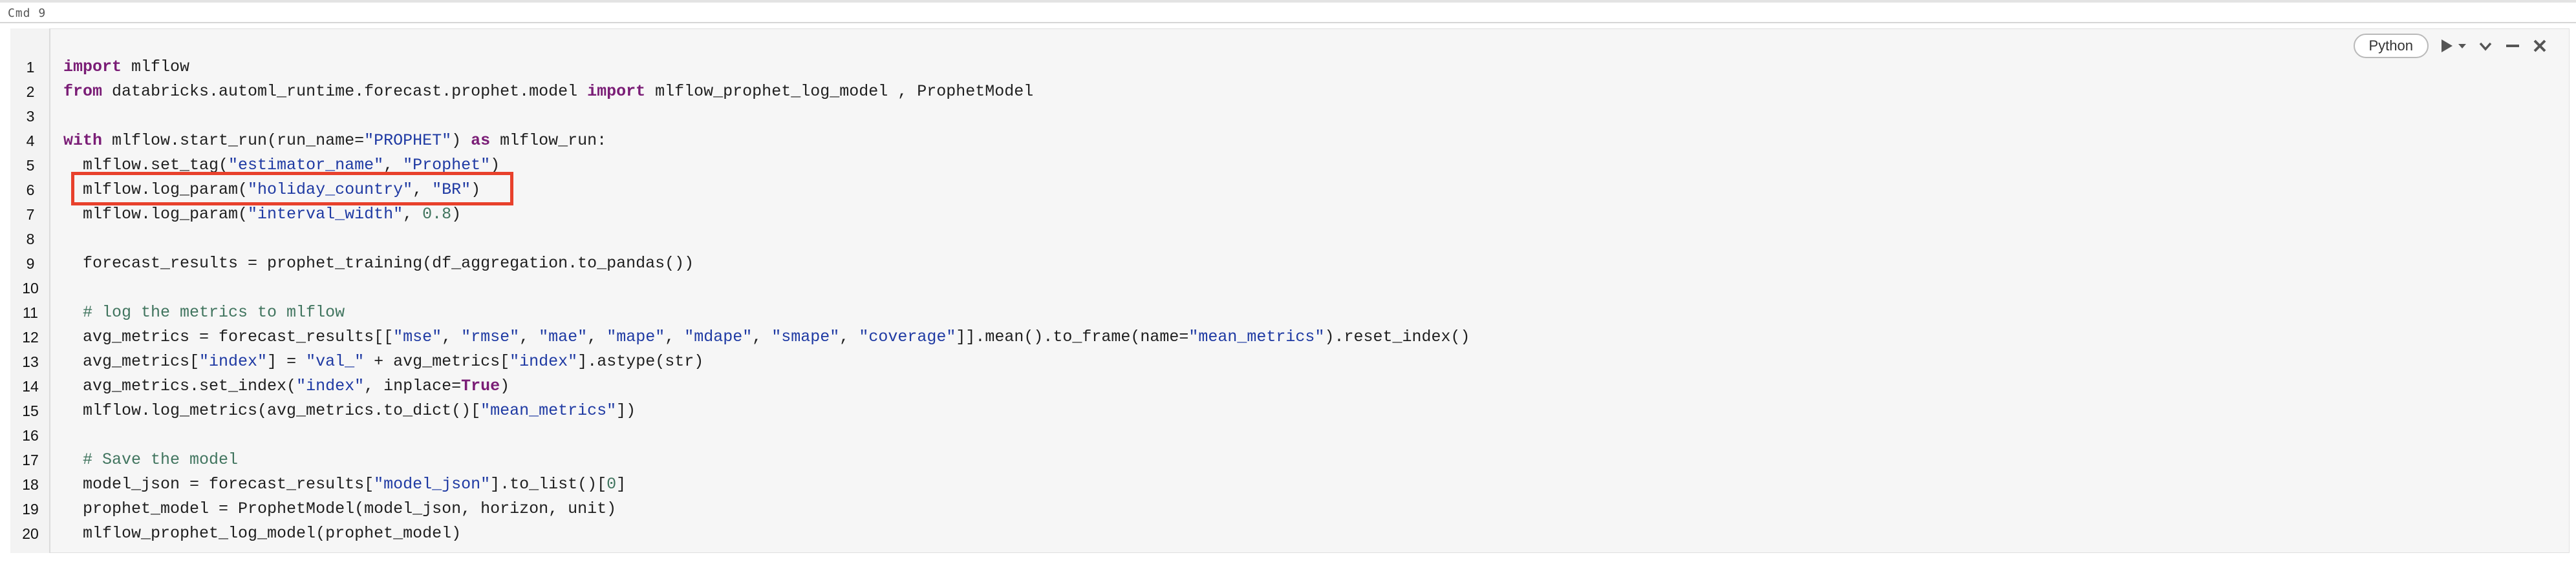 This screenshot has height=575, width=2576. Describe the element at coordinates (480, 386) in the screenshot. I see `code-token: True` at that location.